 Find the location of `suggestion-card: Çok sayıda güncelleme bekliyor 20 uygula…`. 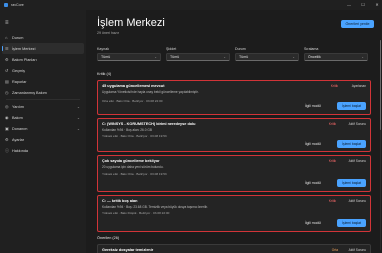

suggestion-card: Çok sayıda güncelleme bekliyor 20 uygula… is located at coordinates (234, 173).